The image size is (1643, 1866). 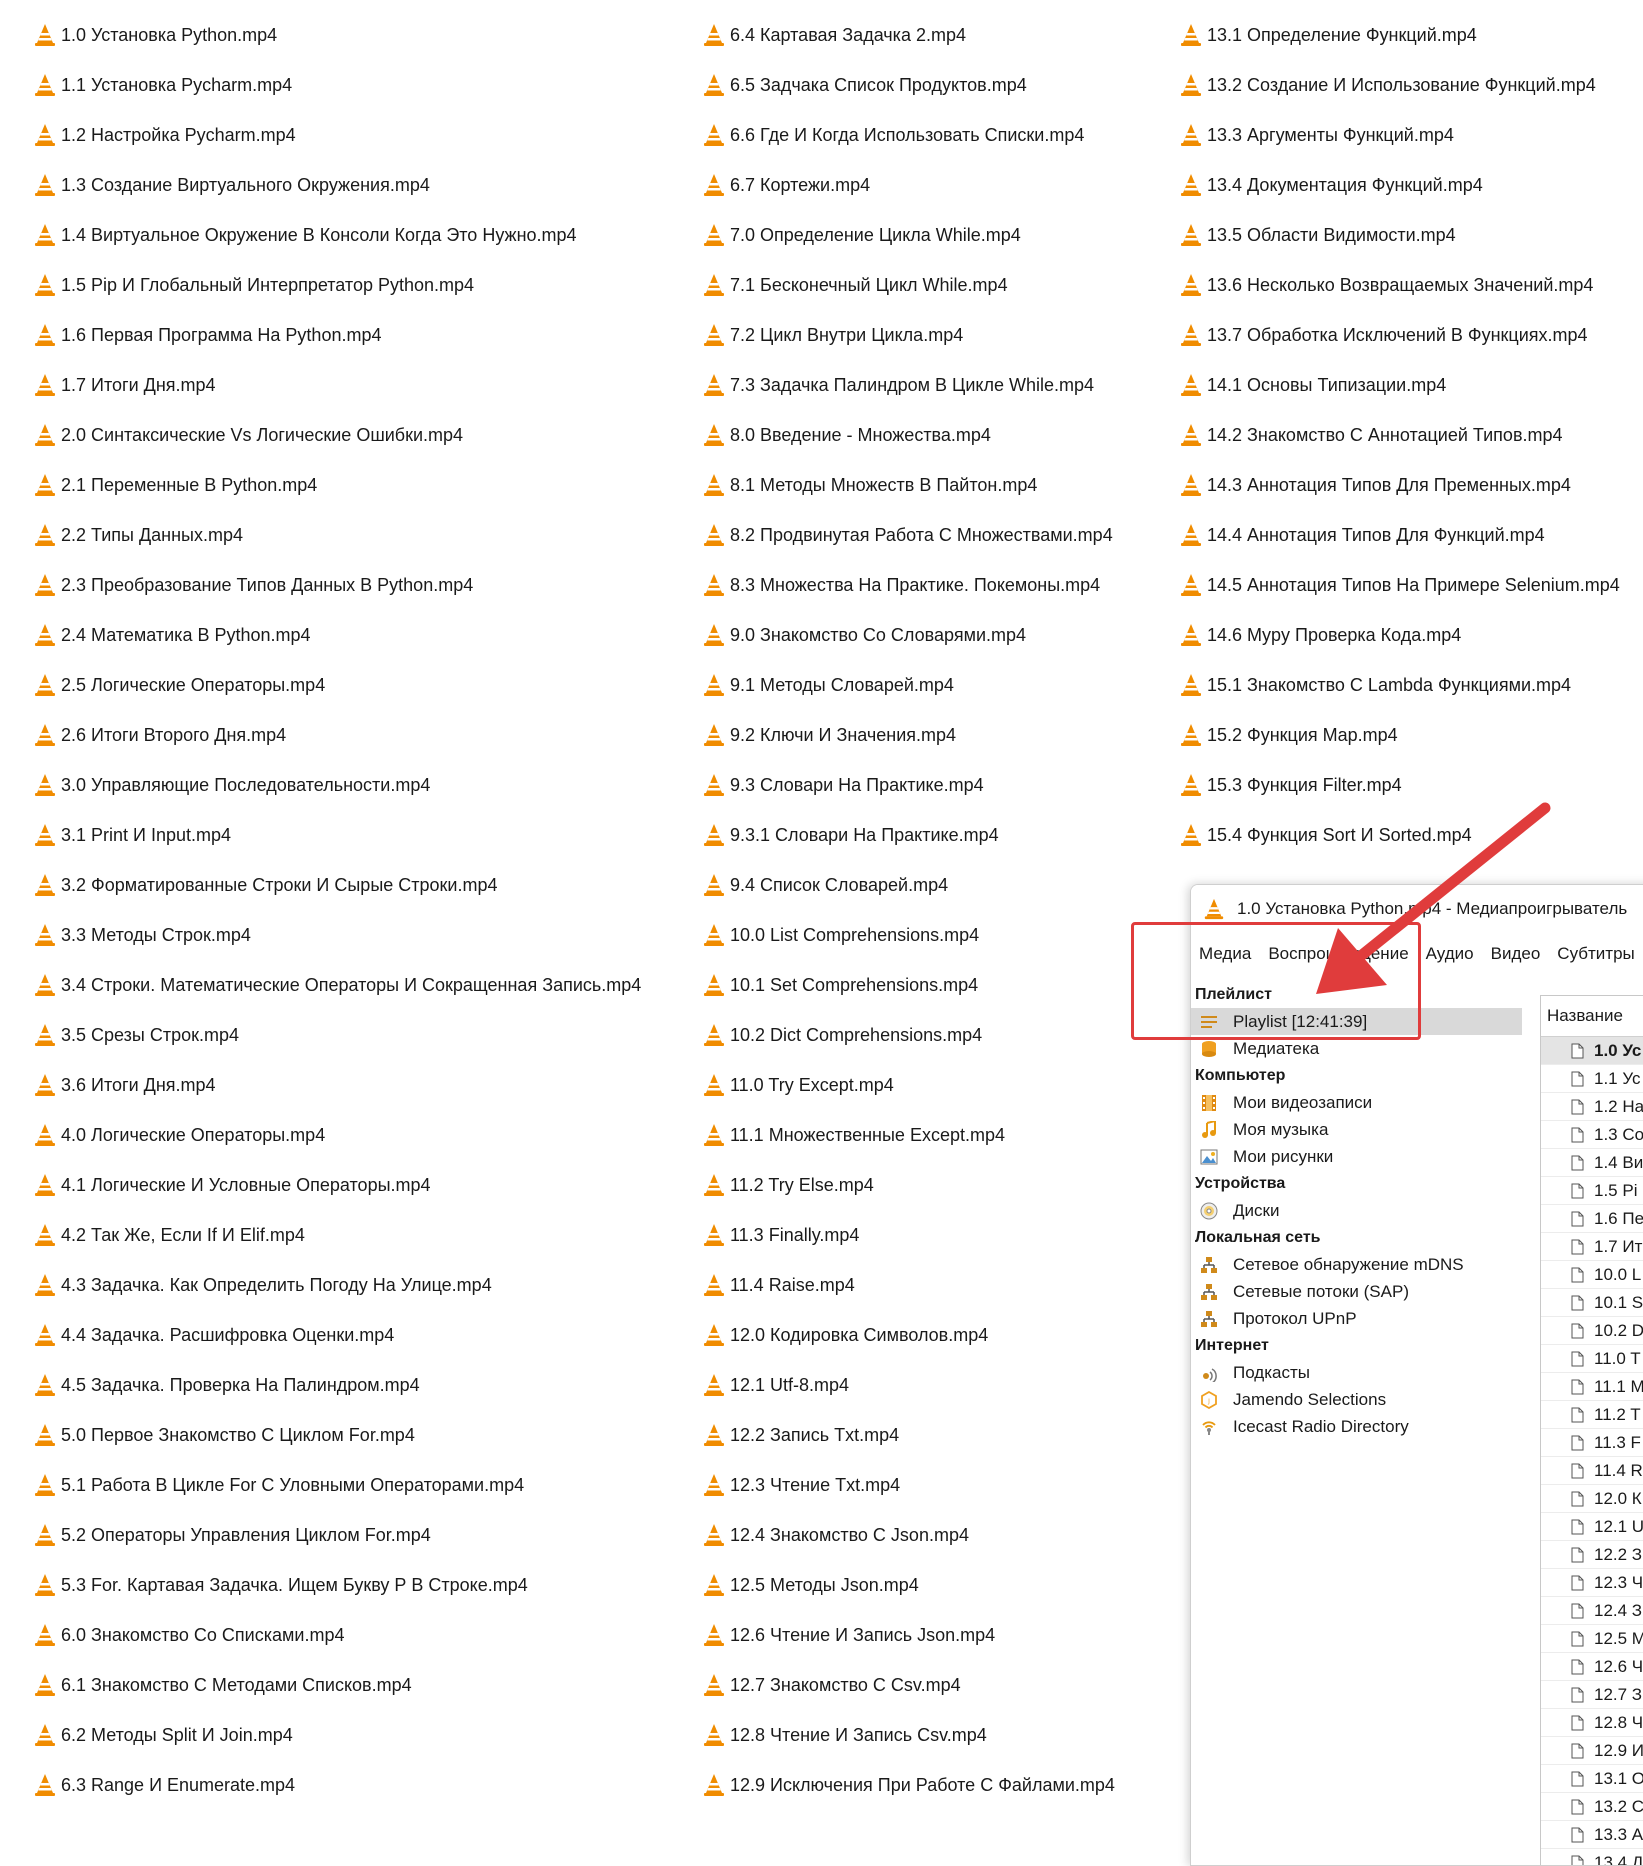 I want to click on sidebar-item: Сетевые потоки (SAP), so click(x=1363, y=1291).